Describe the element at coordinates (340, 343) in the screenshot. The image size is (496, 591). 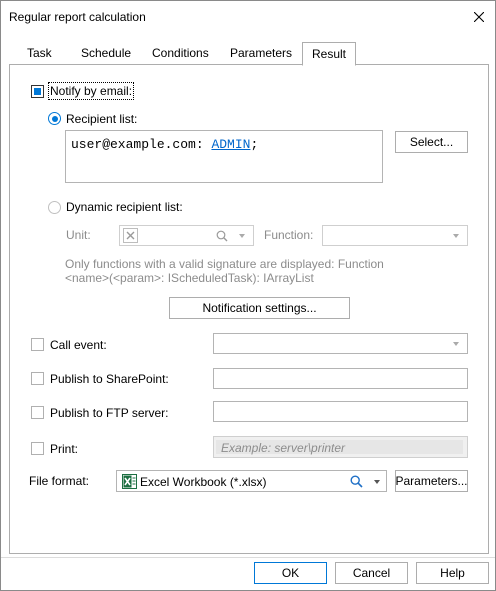
I see `call-event-dropdown` at that location.